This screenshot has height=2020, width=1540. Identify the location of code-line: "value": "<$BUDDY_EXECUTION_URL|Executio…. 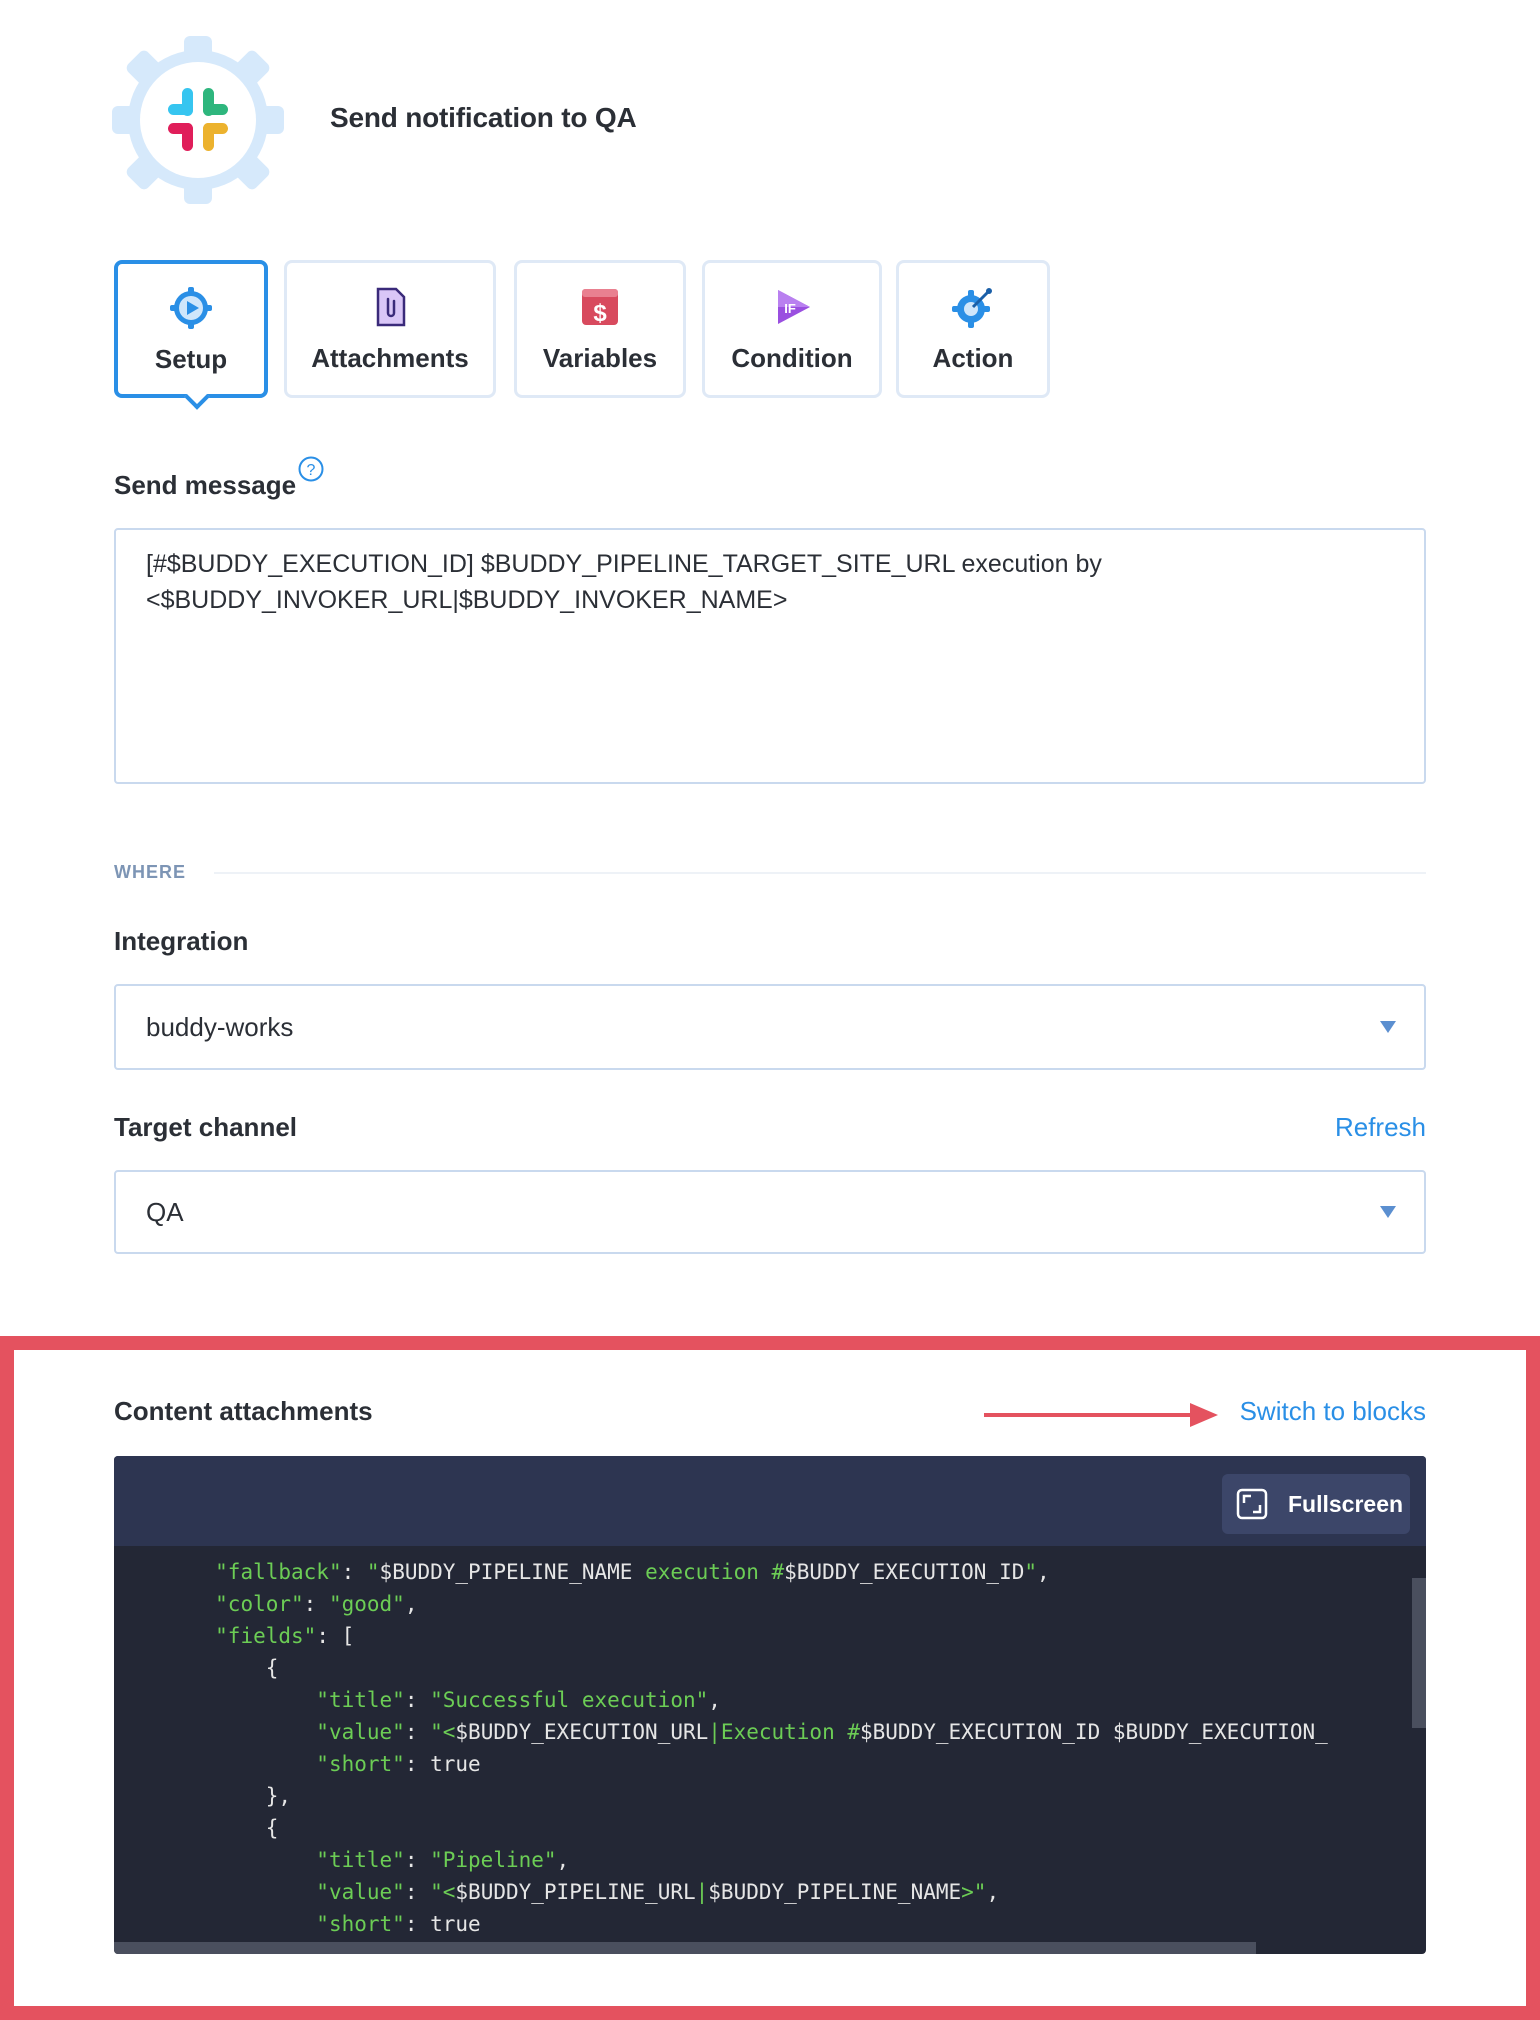
(822, 1732).